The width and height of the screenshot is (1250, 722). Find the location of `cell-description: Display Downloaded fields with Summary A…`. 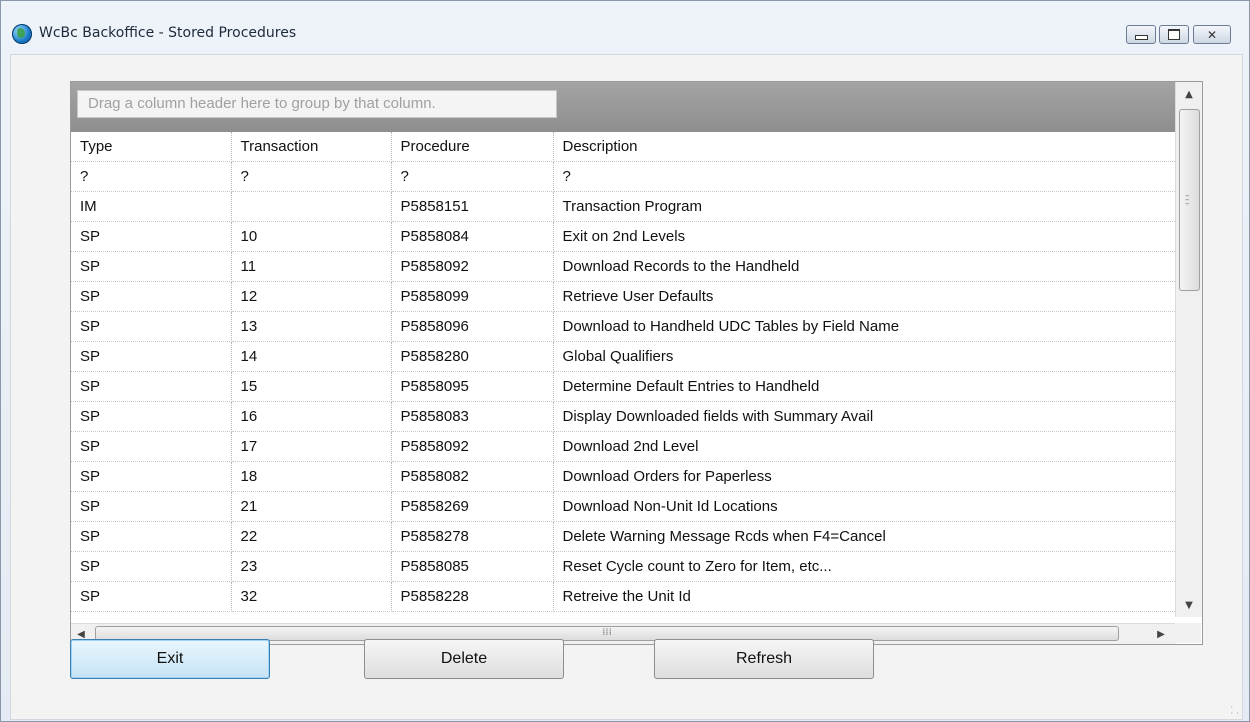

cell-description: Display Downloaded fields with Summary A… is located at coordinates (864, 416).